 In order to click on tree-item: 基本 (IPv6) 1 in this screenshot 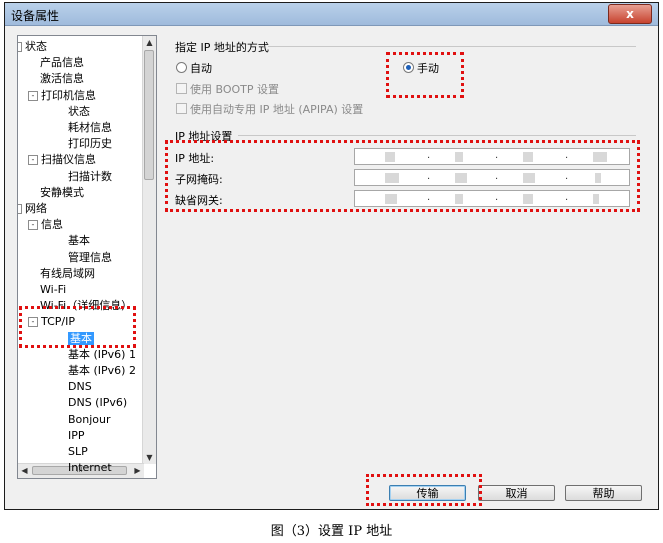, I will do `click(102, 354)`.